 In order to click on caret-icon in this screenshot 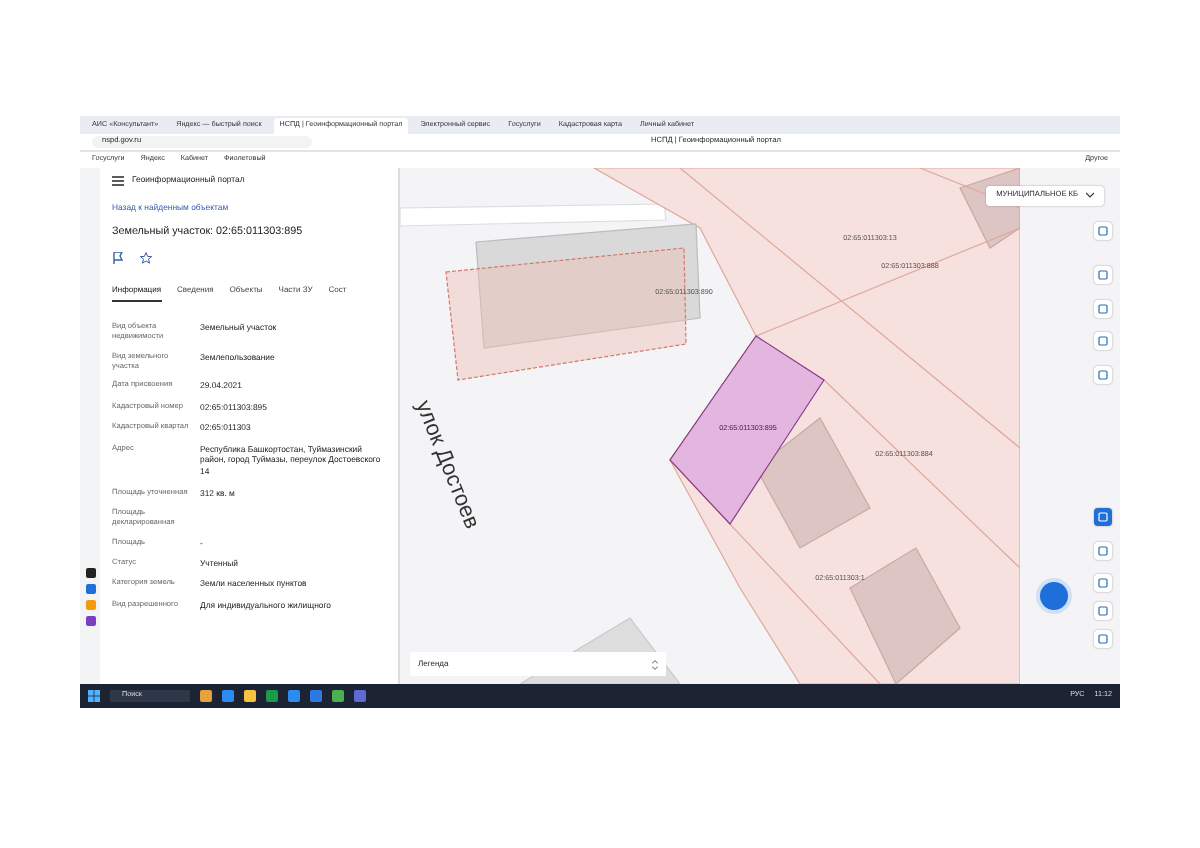, I will do `click(1090, 195)`.